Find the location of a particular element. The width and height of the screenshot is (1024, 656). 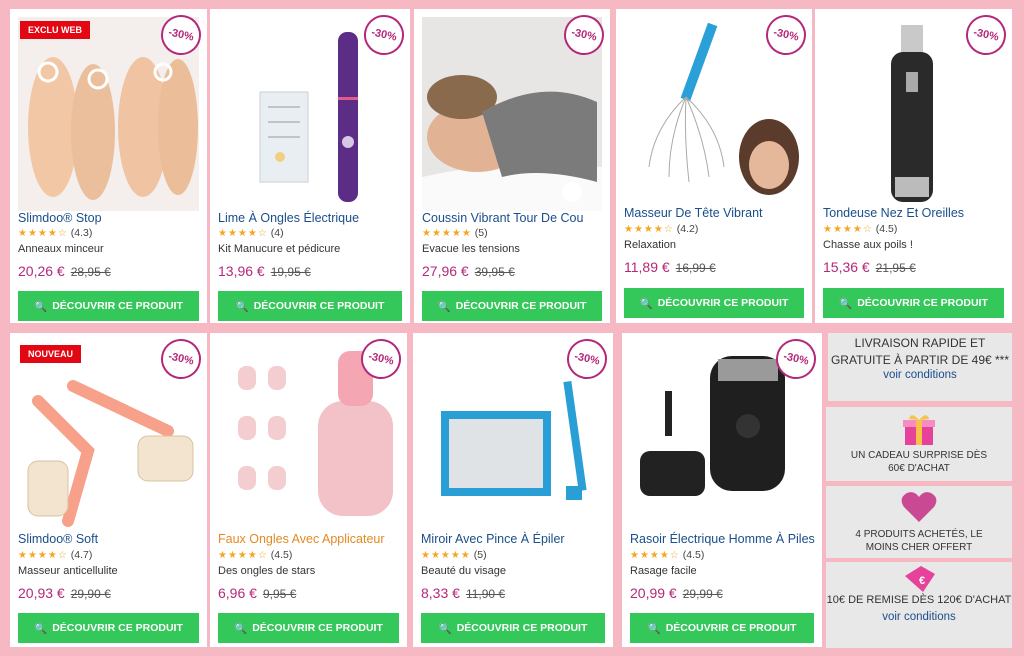

product-rating: ★★★★☆ (4) is located at coordinates (251, 233).